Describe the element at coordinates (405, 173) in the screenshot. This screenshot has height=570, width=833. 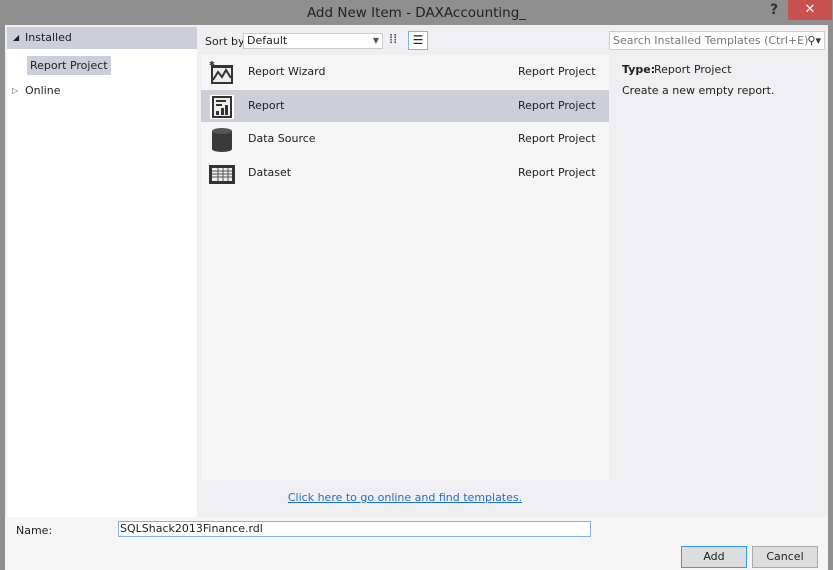
I see `list-item-dataset: Dataset Report Project` at that location.